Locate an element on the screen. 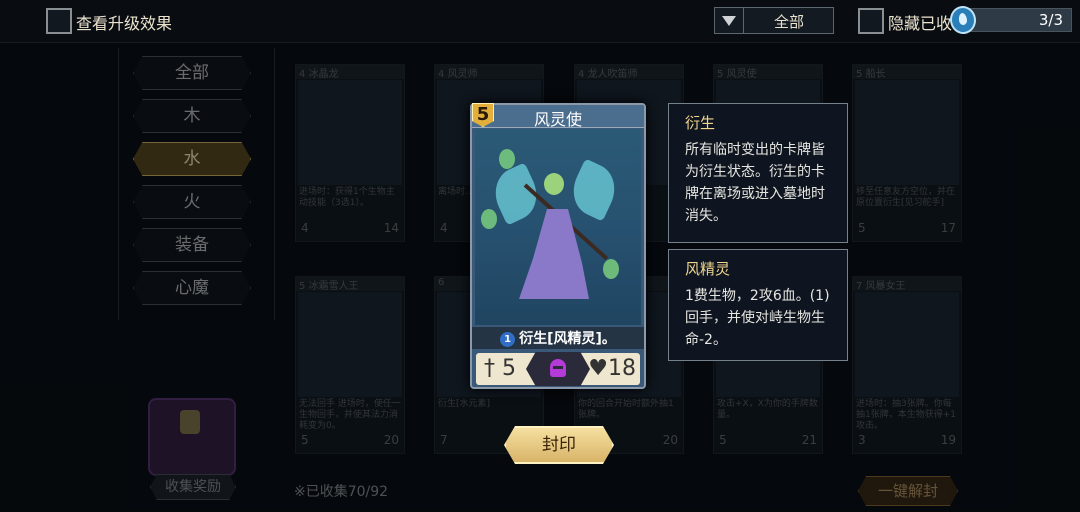 This screenshot has width=1080, height=512. filter-dropdown: 全部 is located at coordinates (774, 20).